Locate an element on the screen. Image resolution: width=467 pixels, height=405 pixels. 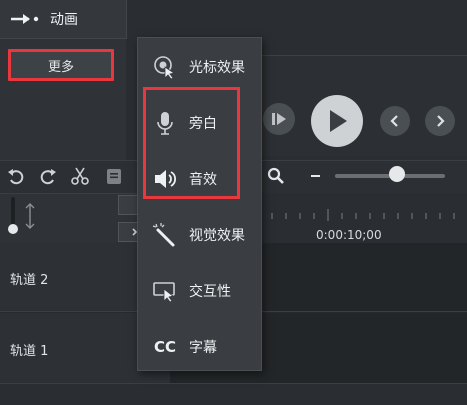
next-button is located at coordinates (440, 121).